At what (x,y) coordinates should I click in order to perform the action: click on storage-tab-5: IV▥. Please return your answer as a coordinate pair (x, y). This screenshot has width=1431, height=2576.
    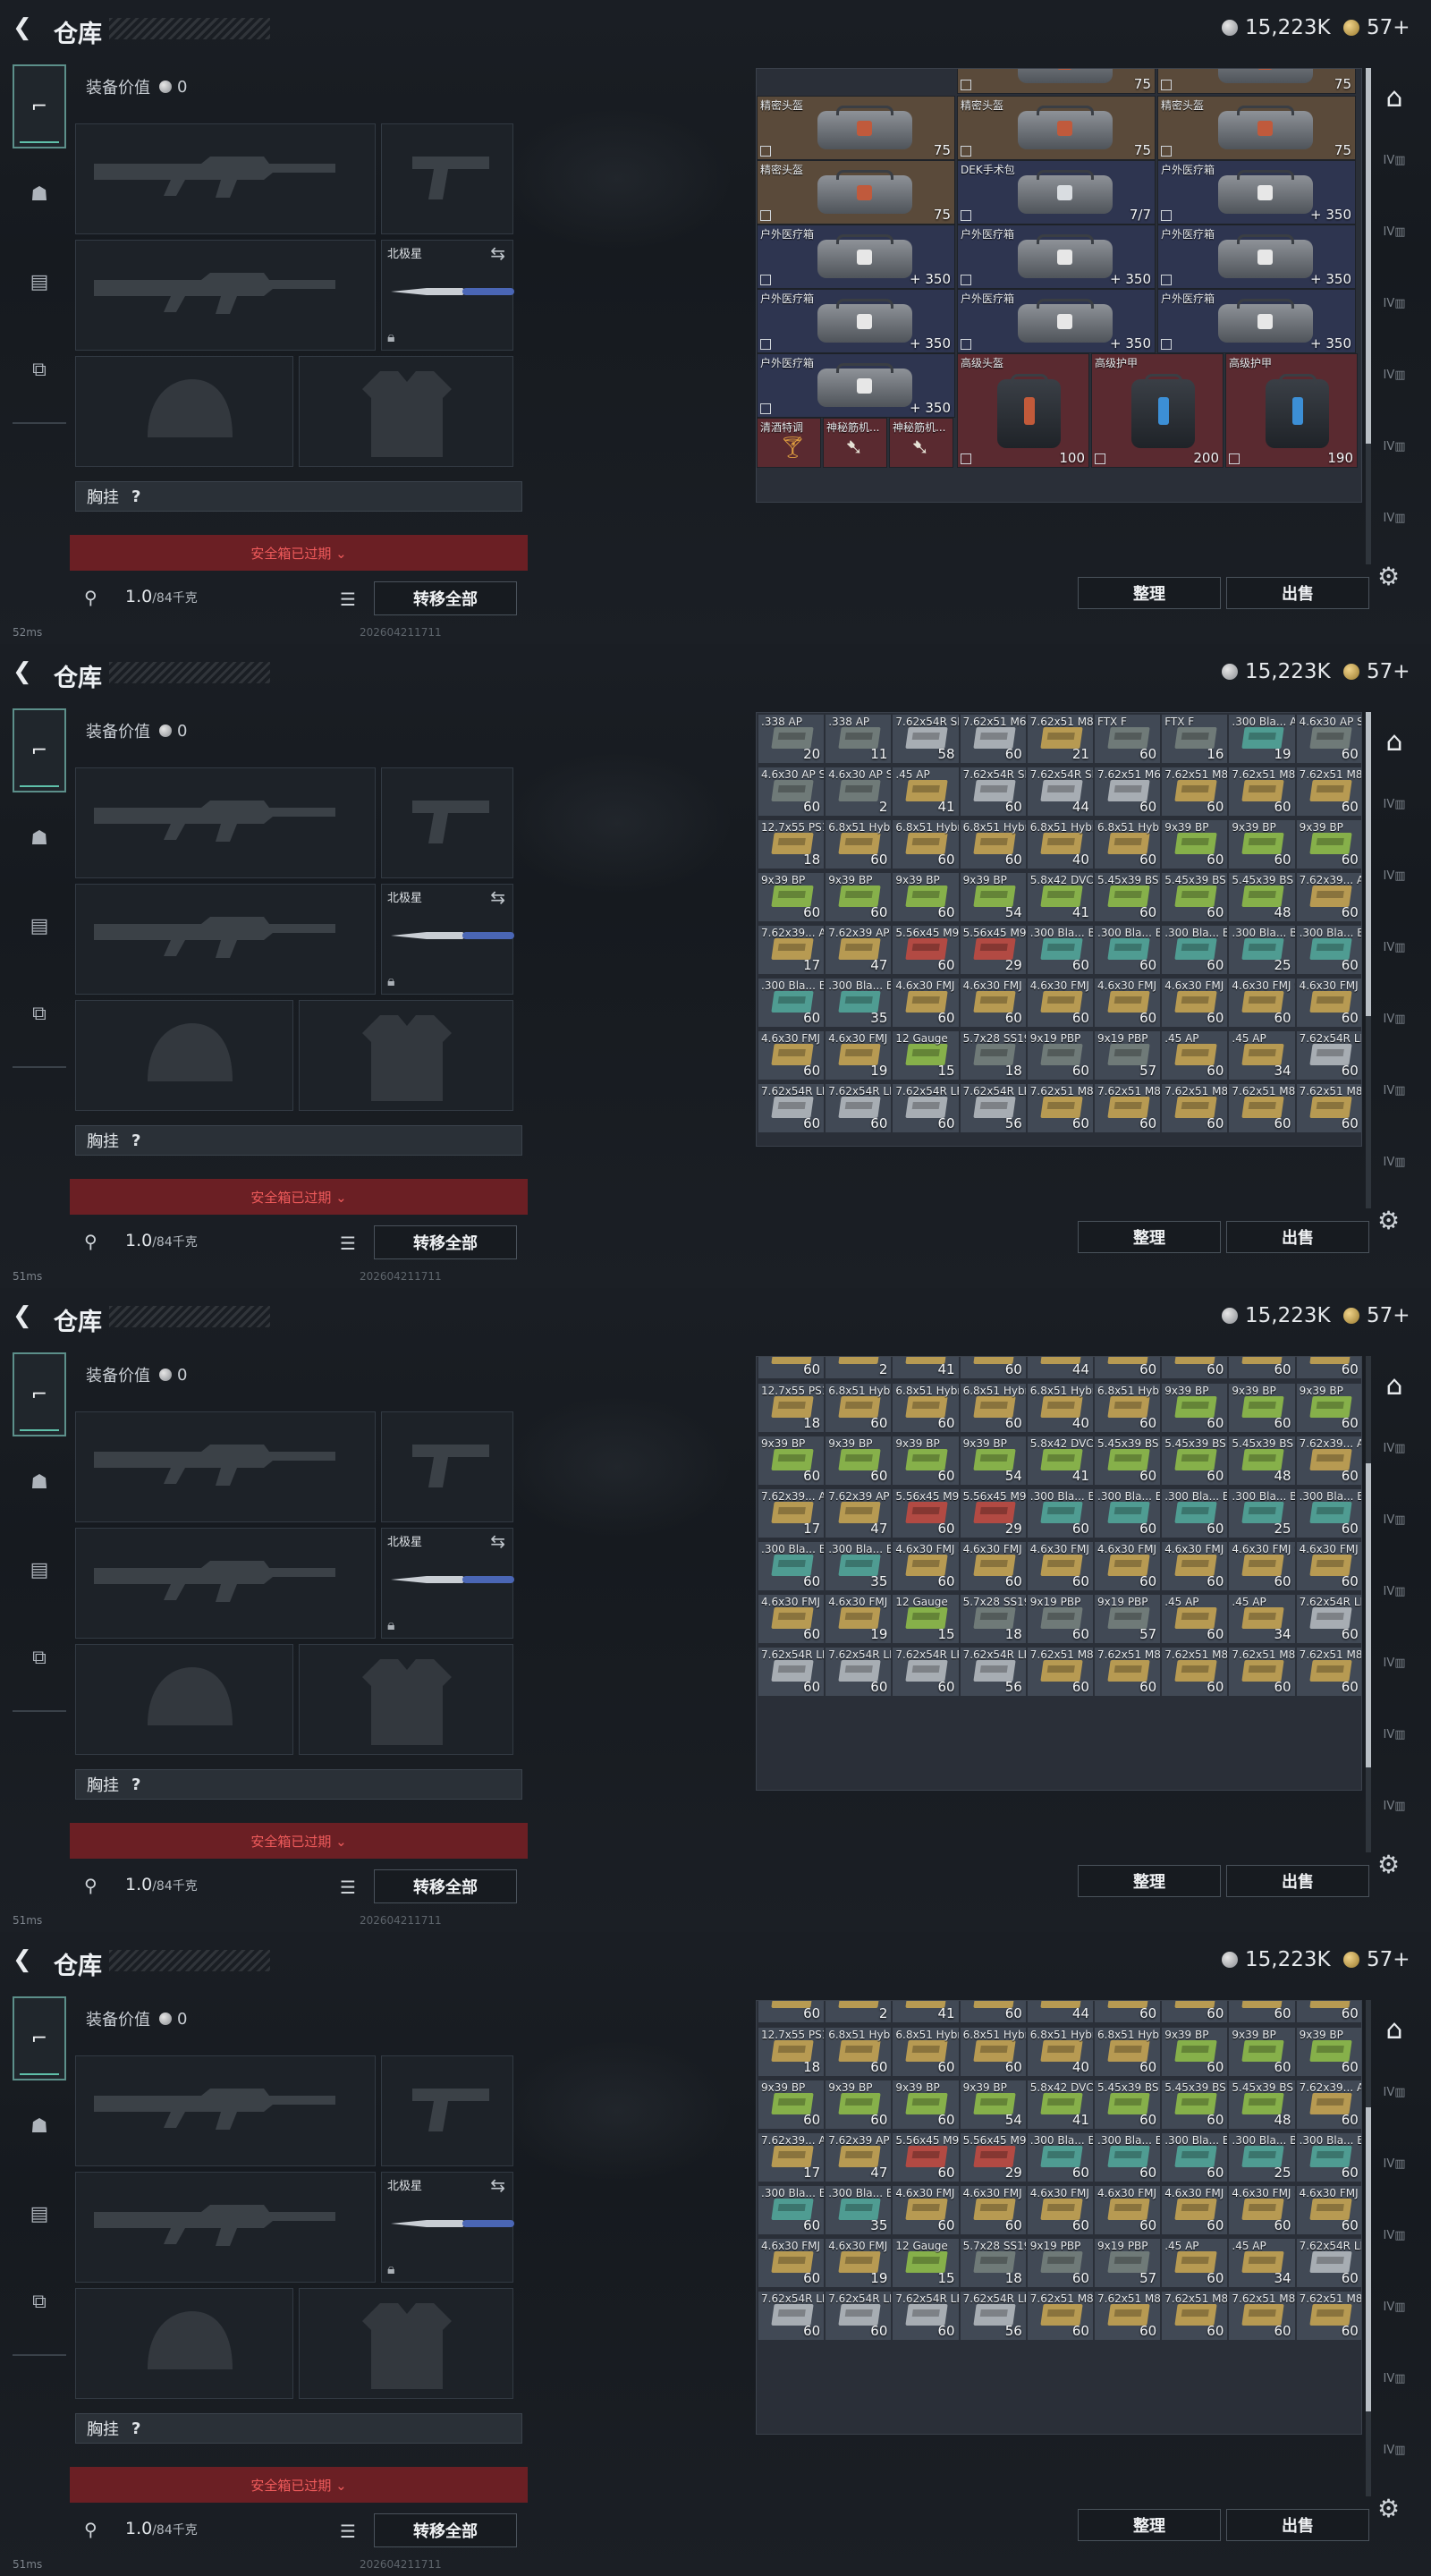
    Looking at the image, I should click on (1395, 467).